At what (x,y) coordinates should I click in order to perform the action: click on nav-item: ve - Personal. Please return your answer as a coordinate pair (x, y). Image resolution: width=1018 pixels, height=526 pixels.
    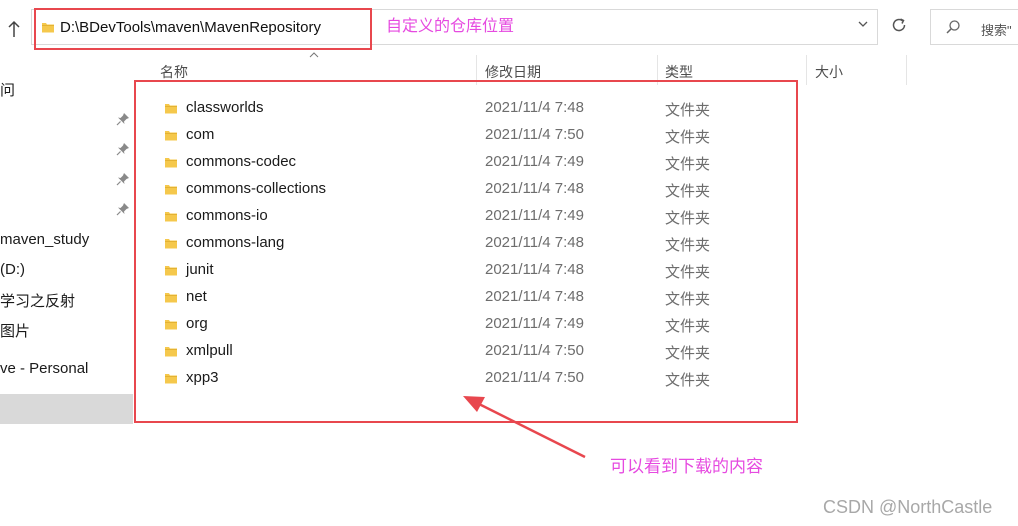
    Looking at the image, I should click on (44, 368).